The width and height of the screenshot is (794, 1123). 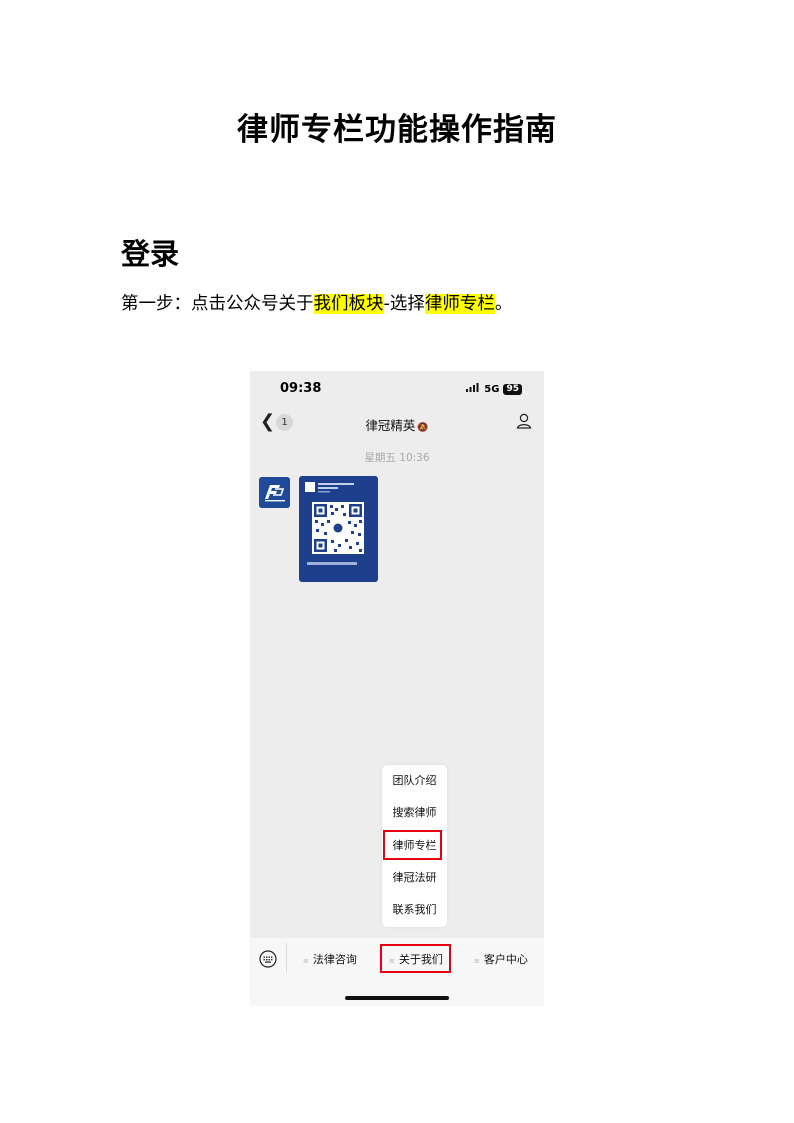 I want to click on profile-icon, so click(x=524, y=423).